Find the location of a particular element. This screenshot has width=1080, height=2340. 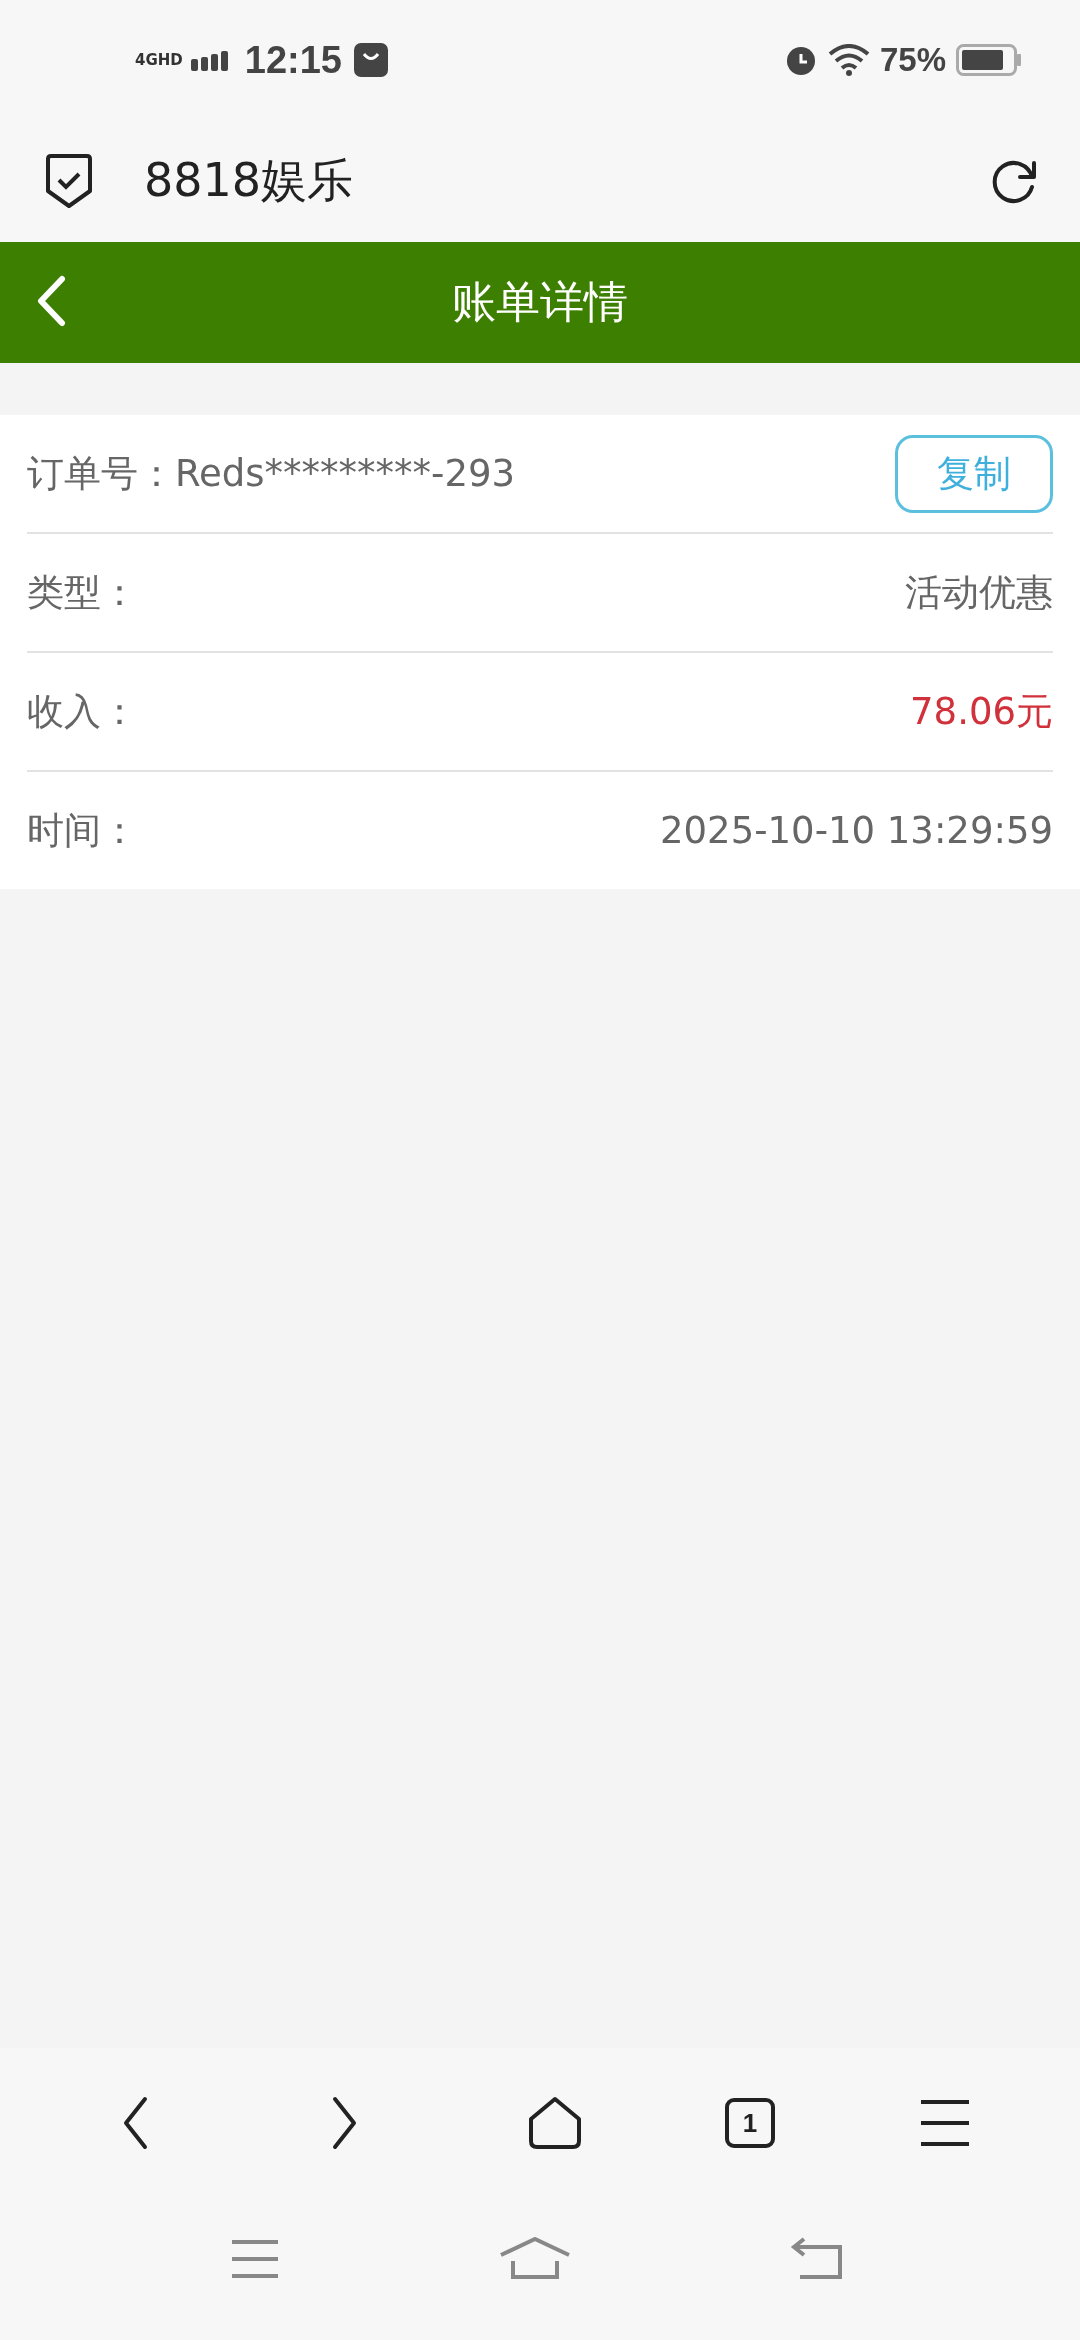

signal-icon is located at coordinates (210, 60).